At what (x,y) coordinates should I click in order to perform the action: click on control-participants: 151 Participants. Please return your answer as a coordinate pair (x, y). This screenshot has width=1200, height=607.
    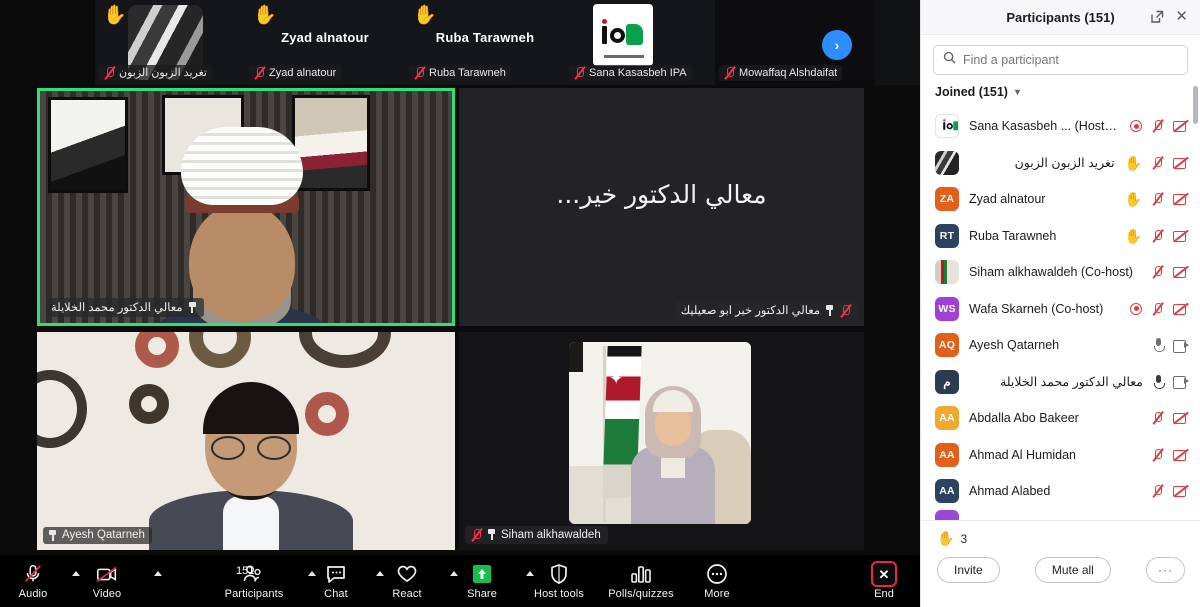
    Looking at the image, I should click on (261, 581).